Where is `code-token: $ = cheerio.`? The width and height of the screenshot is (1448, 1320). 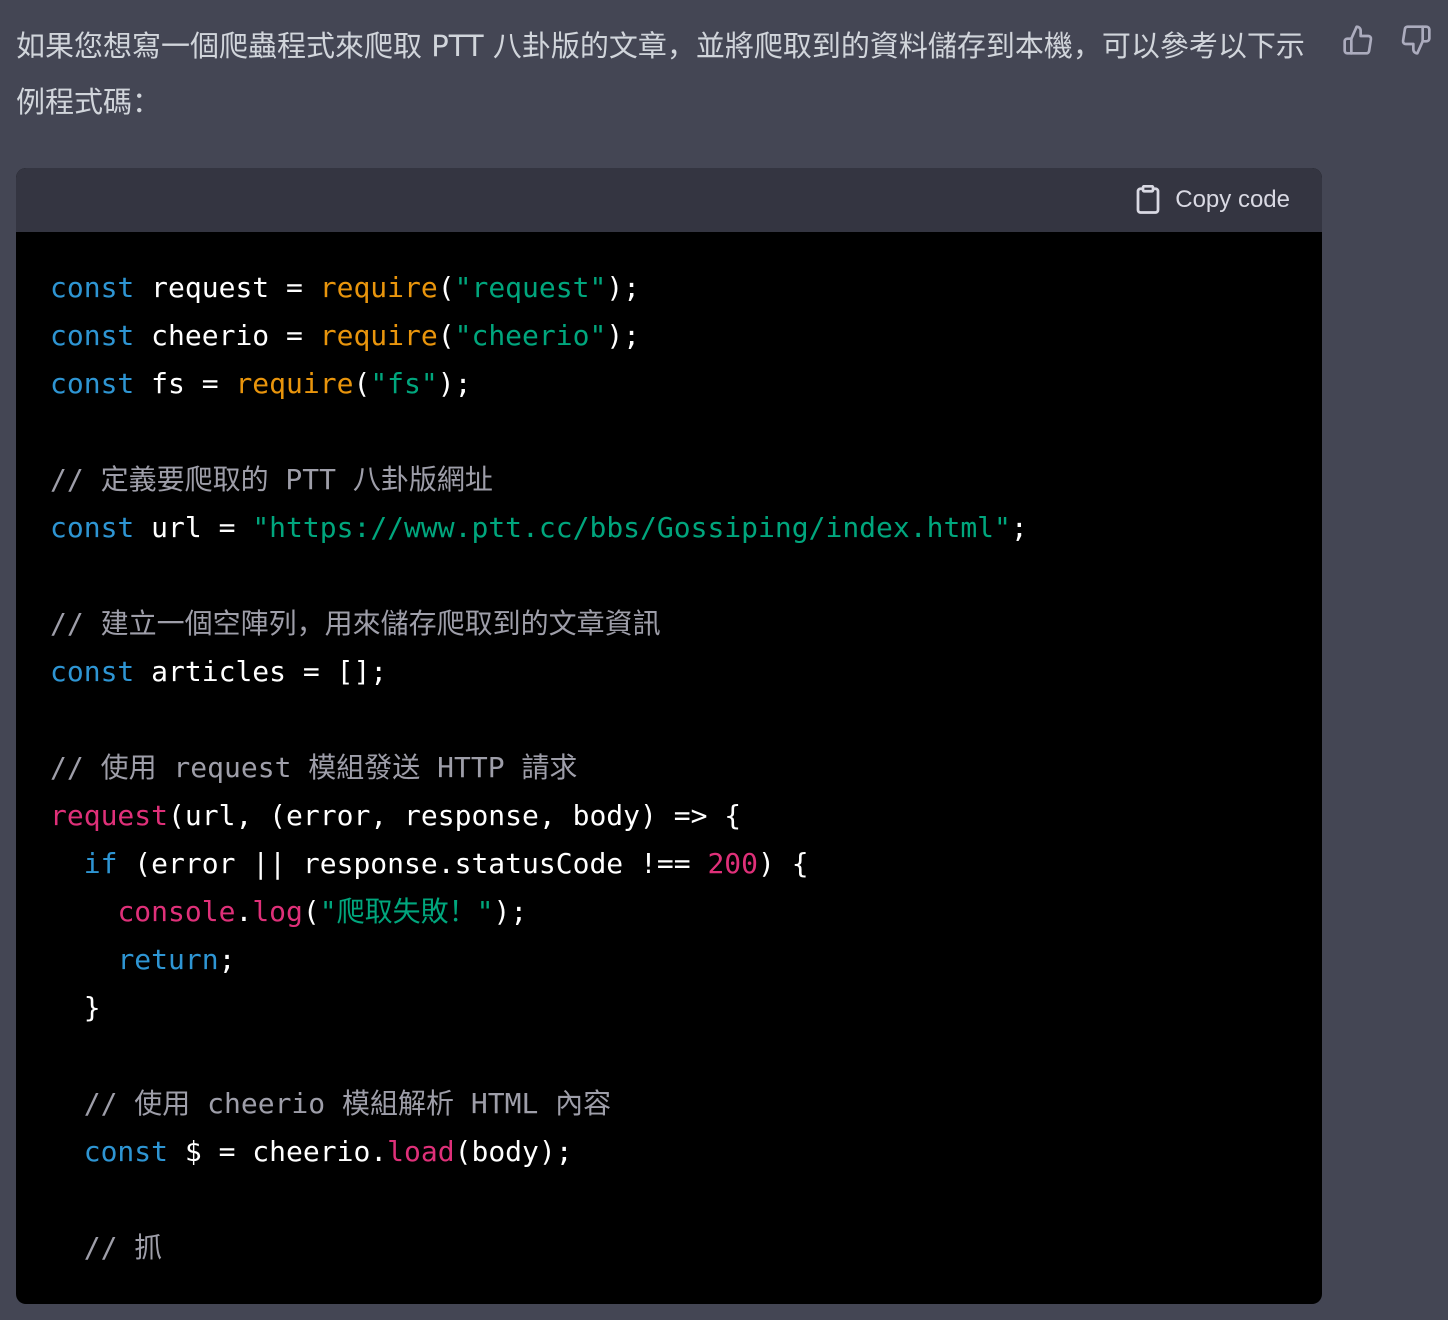
code-token: $ = cheerio. is located at coordinates (278, 1151).